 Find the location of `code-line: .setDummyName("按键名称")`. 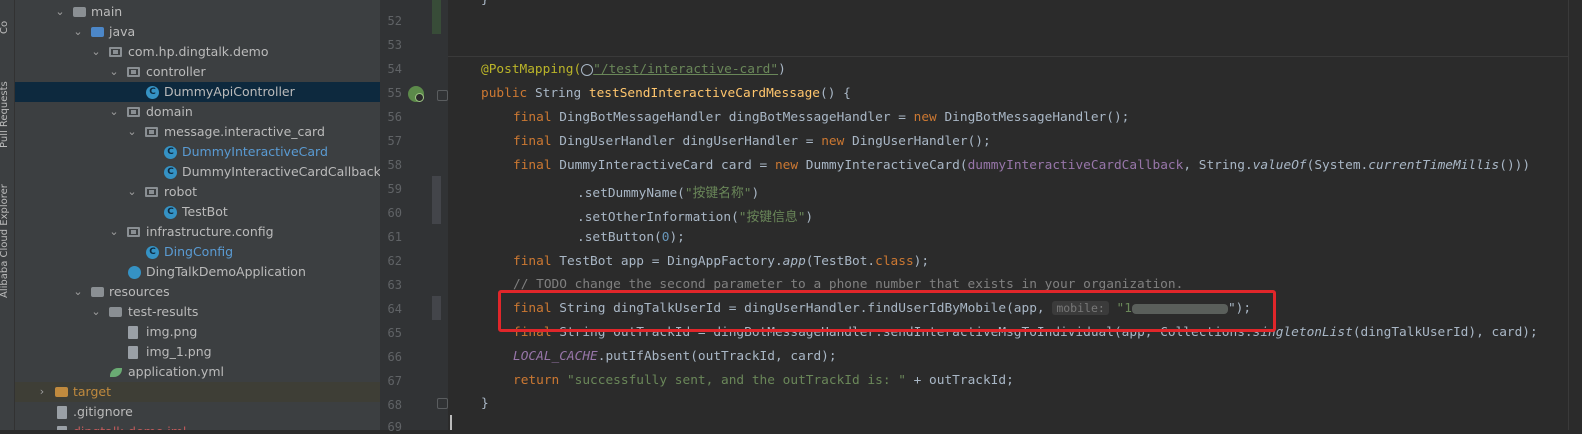

code-line: .setDummyName("按键名称") is located at coordinates (668, 193).